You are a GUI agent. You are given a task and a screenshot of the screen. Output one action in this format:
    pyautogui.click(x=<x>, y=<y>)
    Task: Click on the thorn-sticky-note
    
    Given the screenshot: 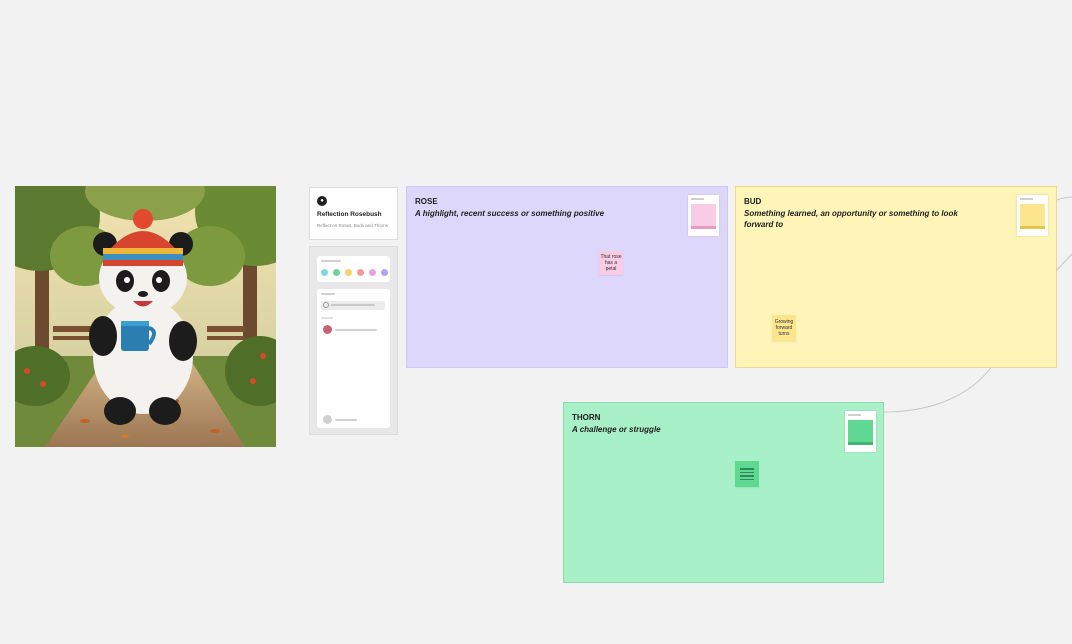 What is the action you would take?
    pyautogui.click(x=747, y=474)
    